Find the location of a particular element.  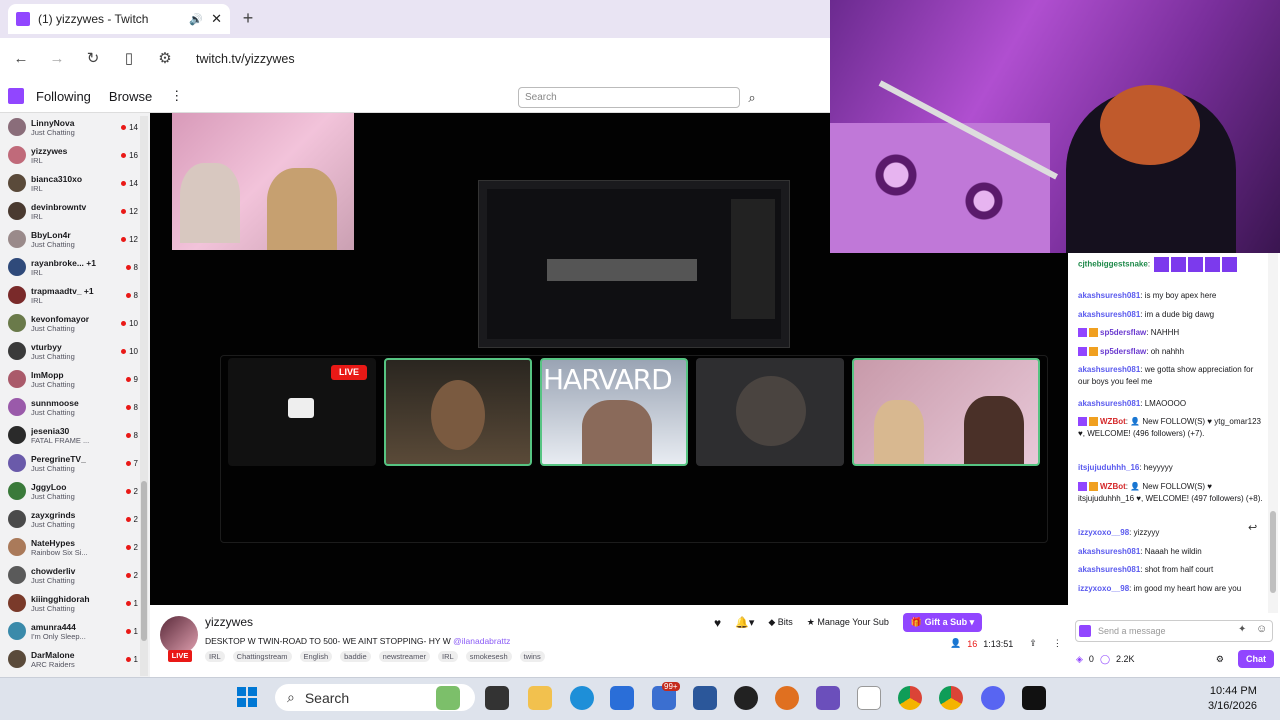

close-tab-icon: ✕ is located at coordinates (216, 19).